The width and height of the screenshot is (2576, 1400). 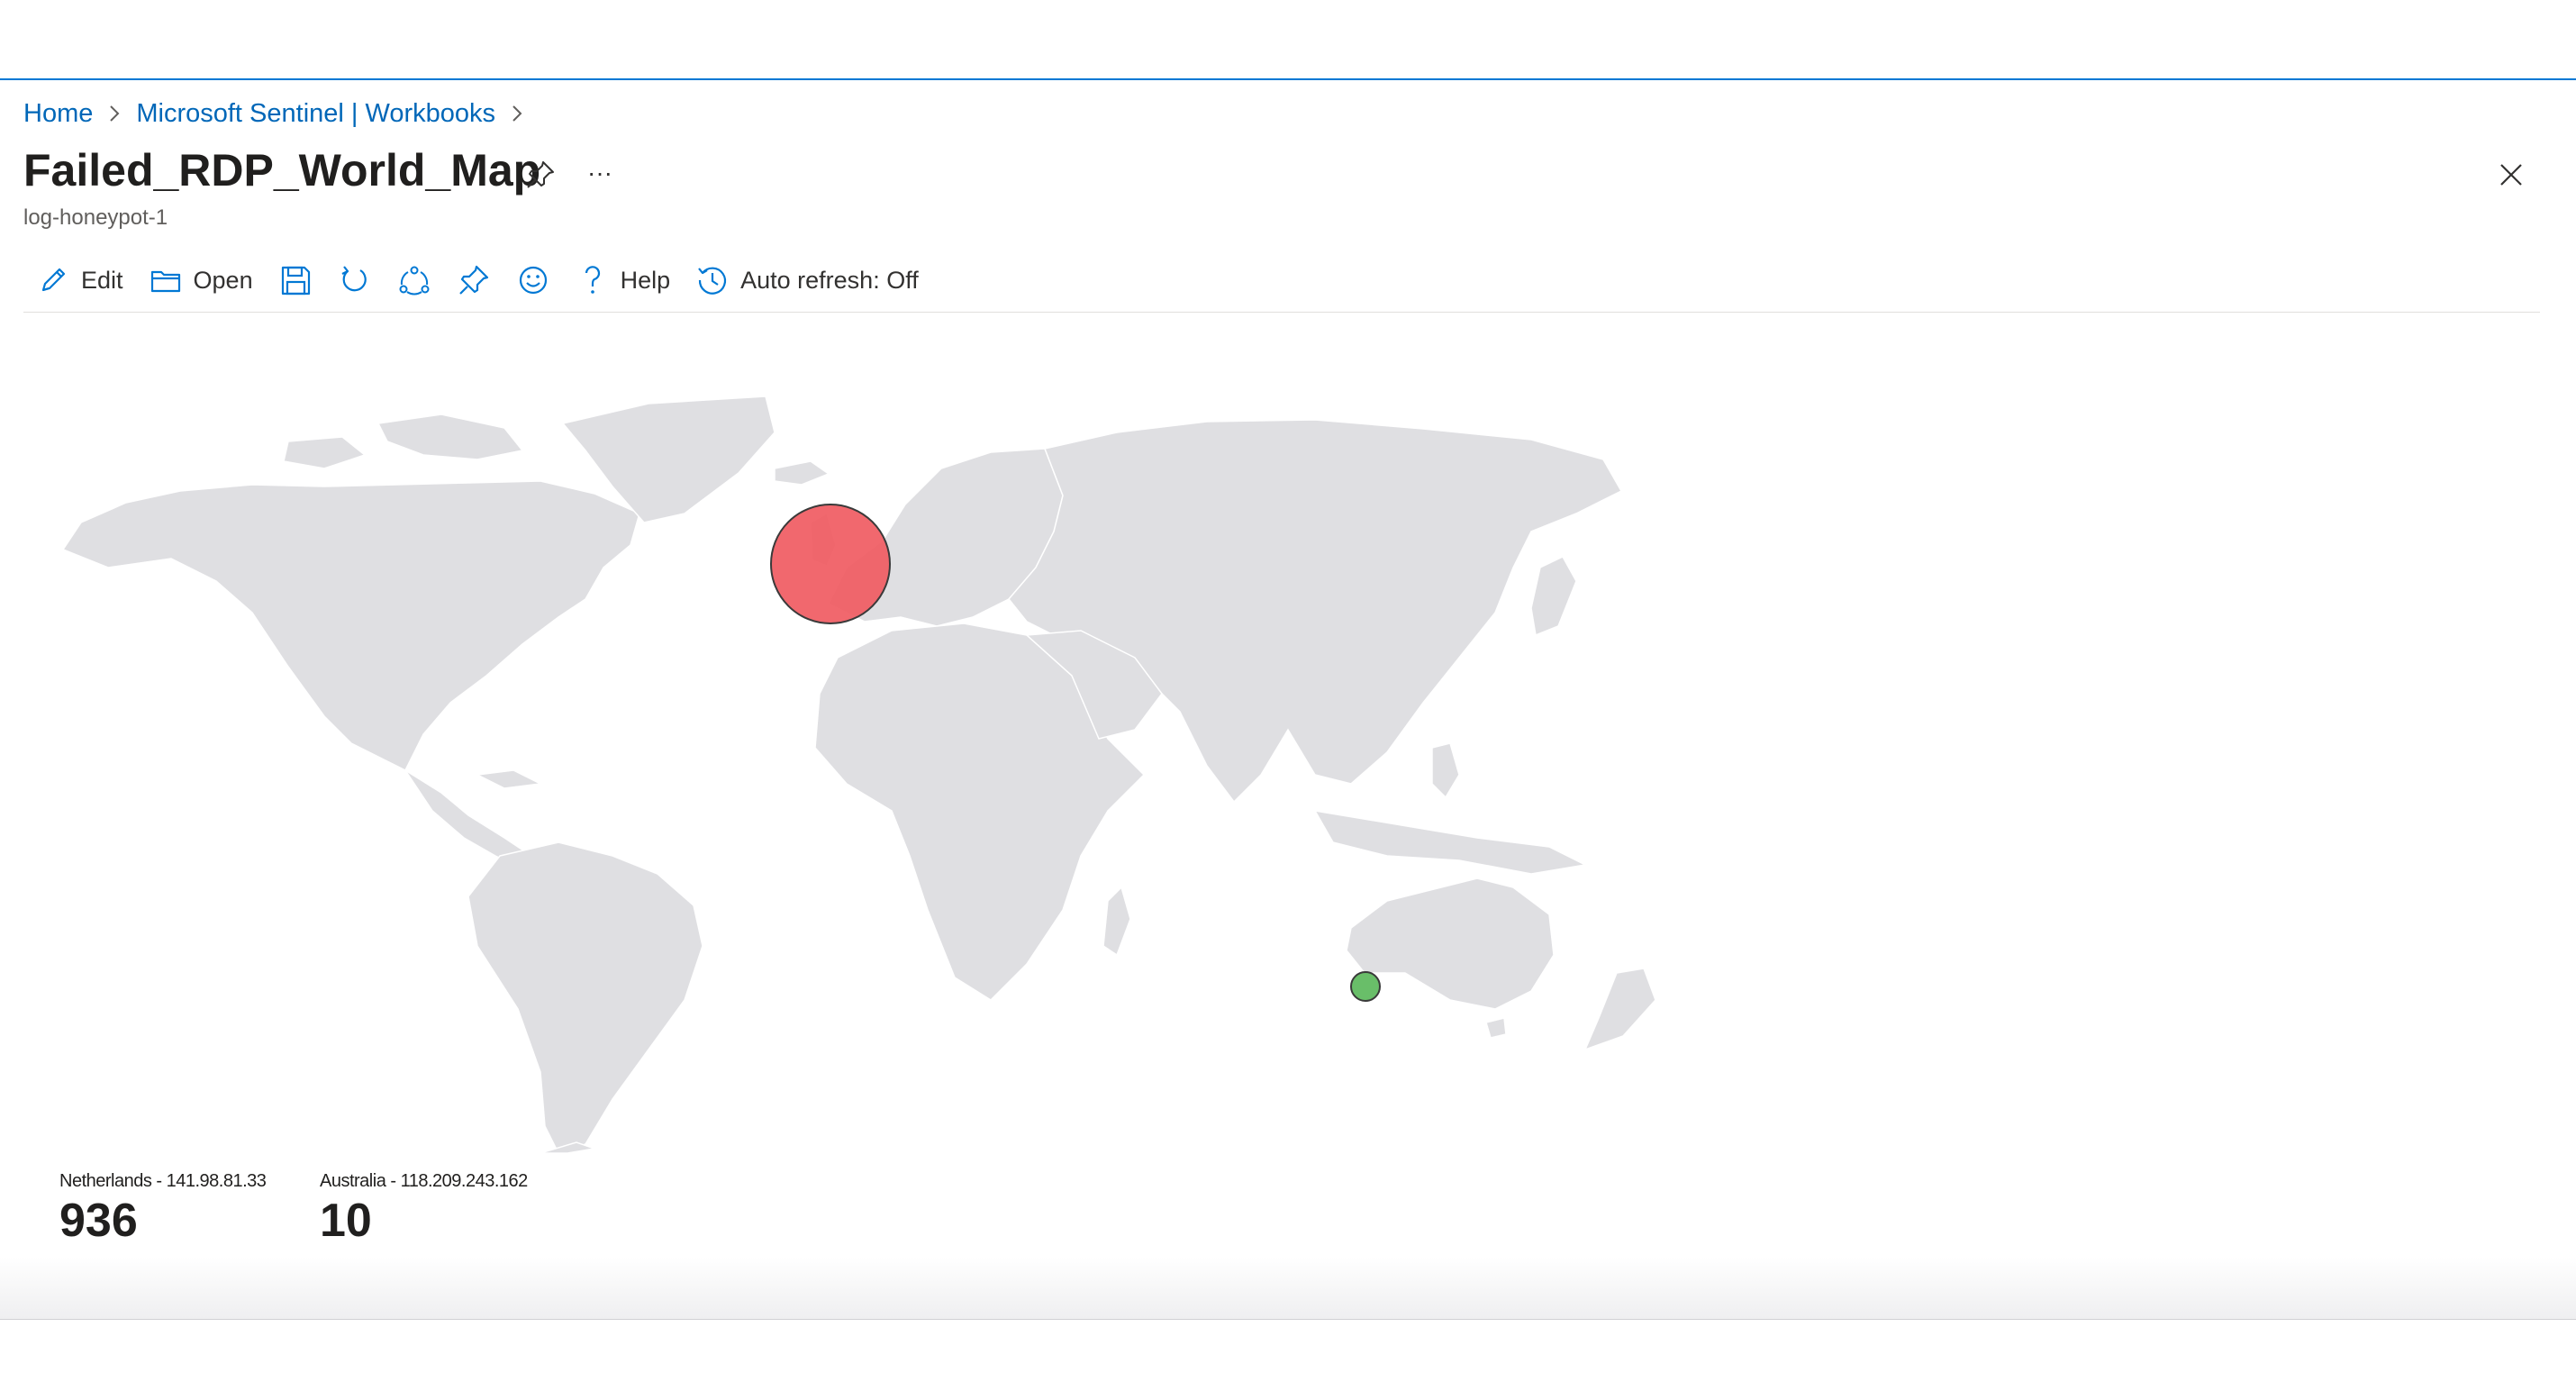 What do you see at coordinates (424, 1181) in the screenshot?
I see `metric-tile-label: Australia - 118.209.243.162` at bounding box center [424, 1181].